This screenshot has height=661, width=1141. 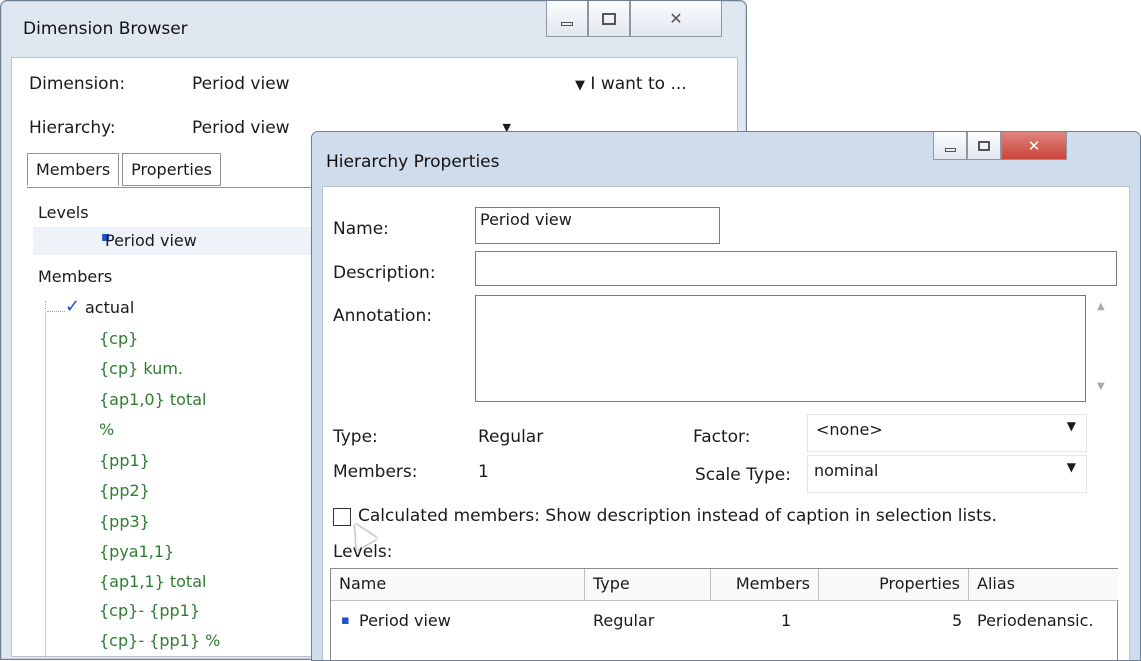 I want to click on scale-type-label: Scale Type:, so click(x=743, y=475).